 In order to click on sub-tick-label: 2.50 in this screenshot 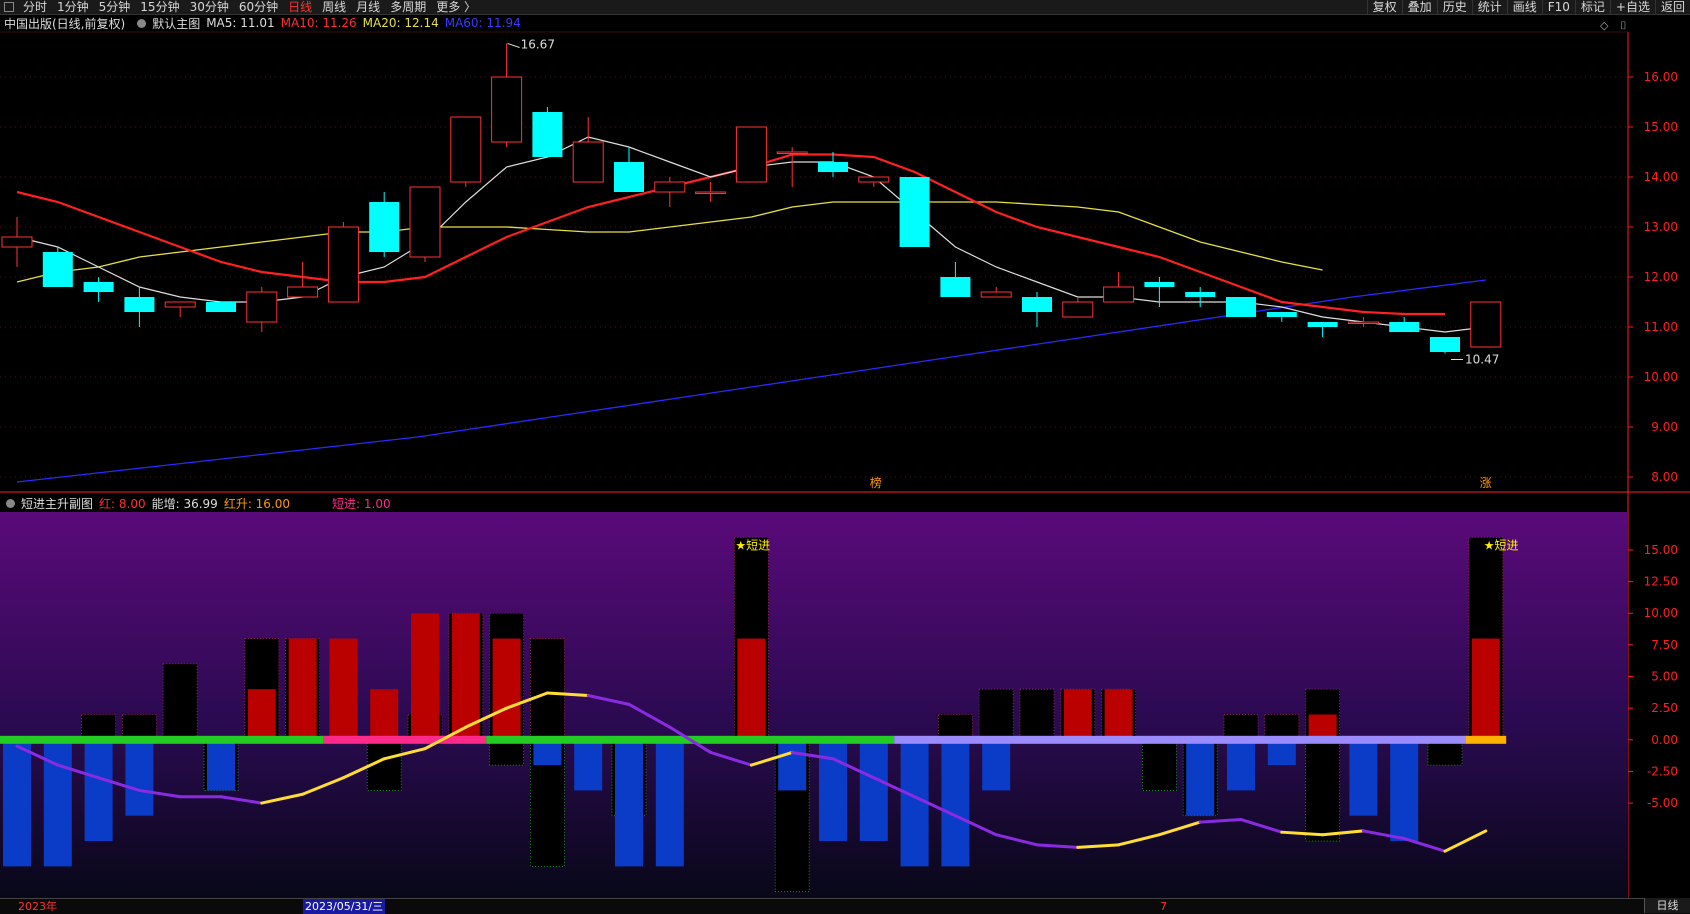, I will do `click(1664, 708)`.